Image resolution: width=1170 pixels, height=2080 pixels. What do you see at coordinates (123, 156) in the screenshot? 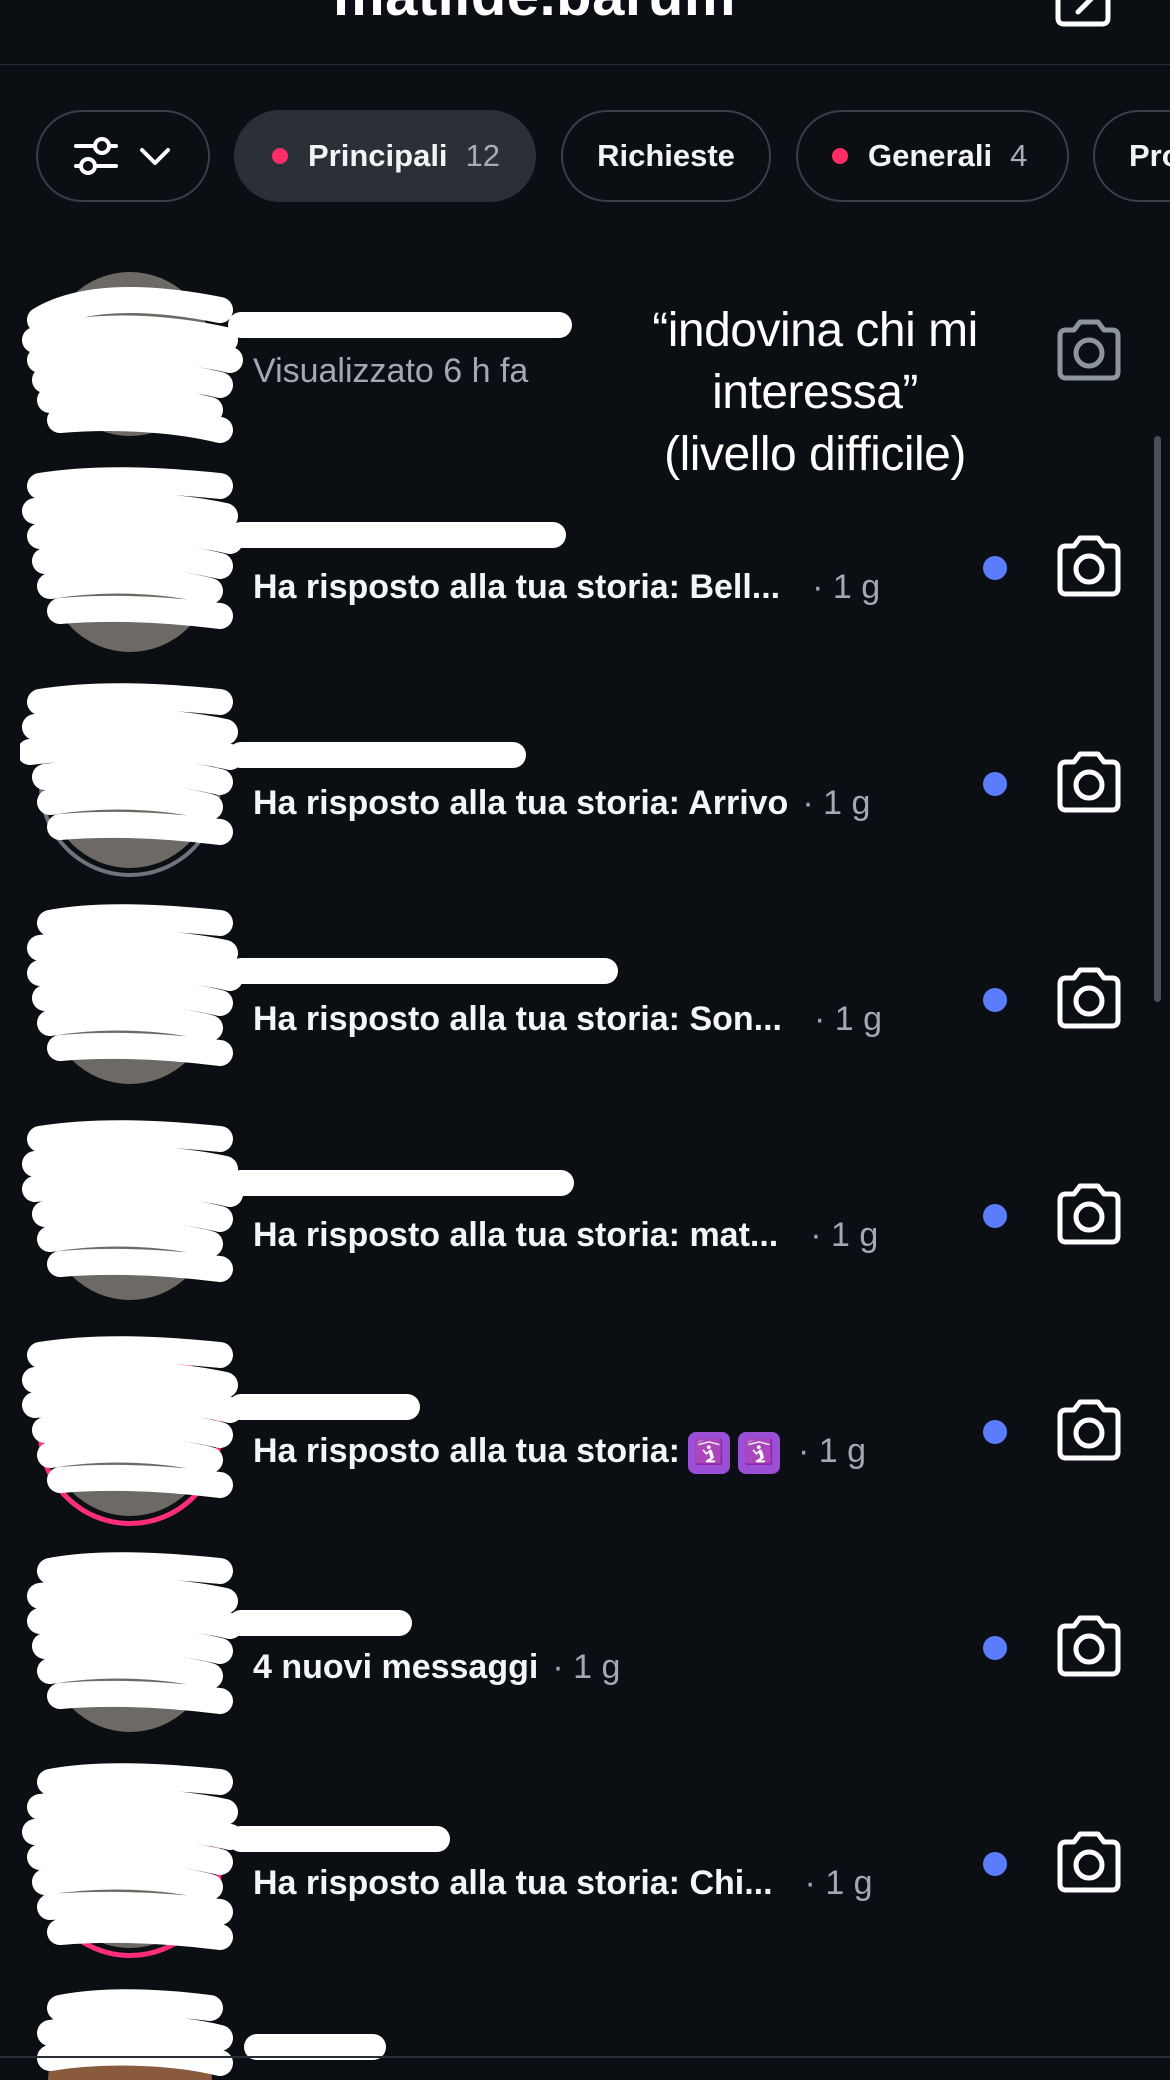
I see `filter-settings-button` at bounding box center [123, 156].